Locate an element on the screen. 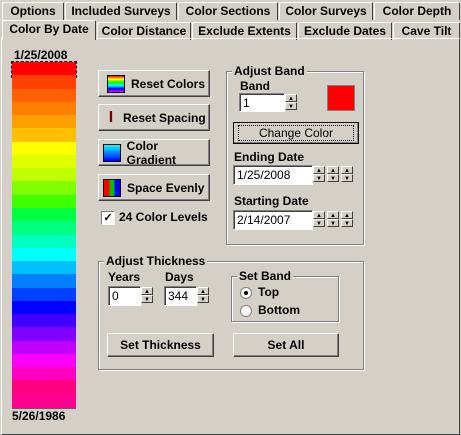 The image size is (461, 435). radio-bottom-label: Bottom is located at coordinates (279, 310).